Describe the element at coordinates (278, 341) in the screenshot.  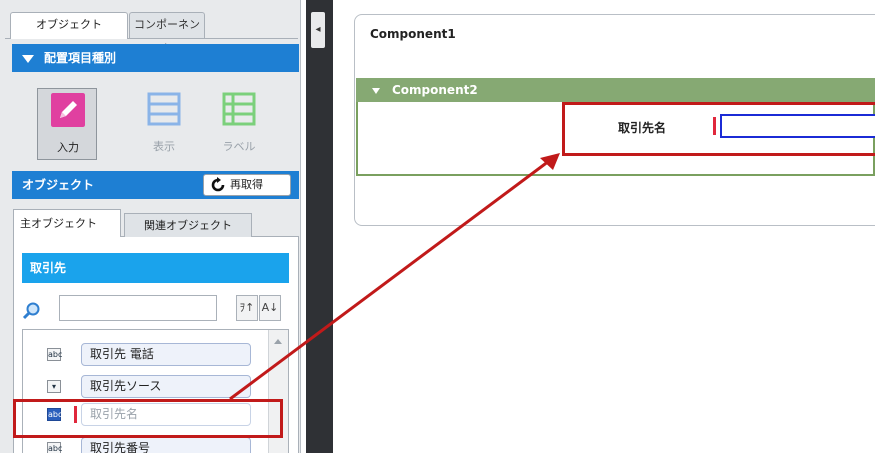
I see `scroll-up-icon` at that location.